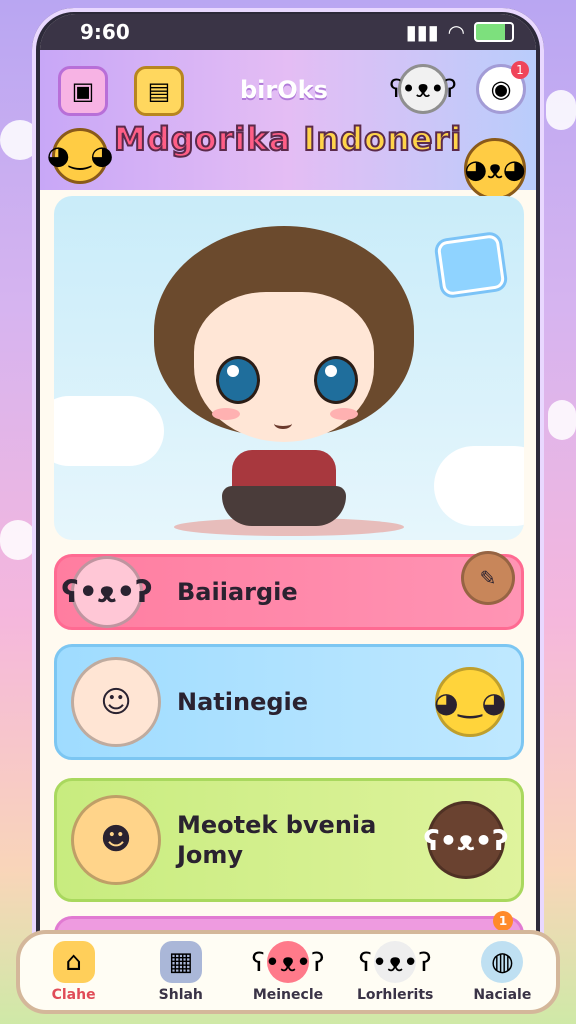 The width and height of the screenshot is (576, 1024). I want to click on nav-item-social: ◍ Naciale, so click(502, 972).